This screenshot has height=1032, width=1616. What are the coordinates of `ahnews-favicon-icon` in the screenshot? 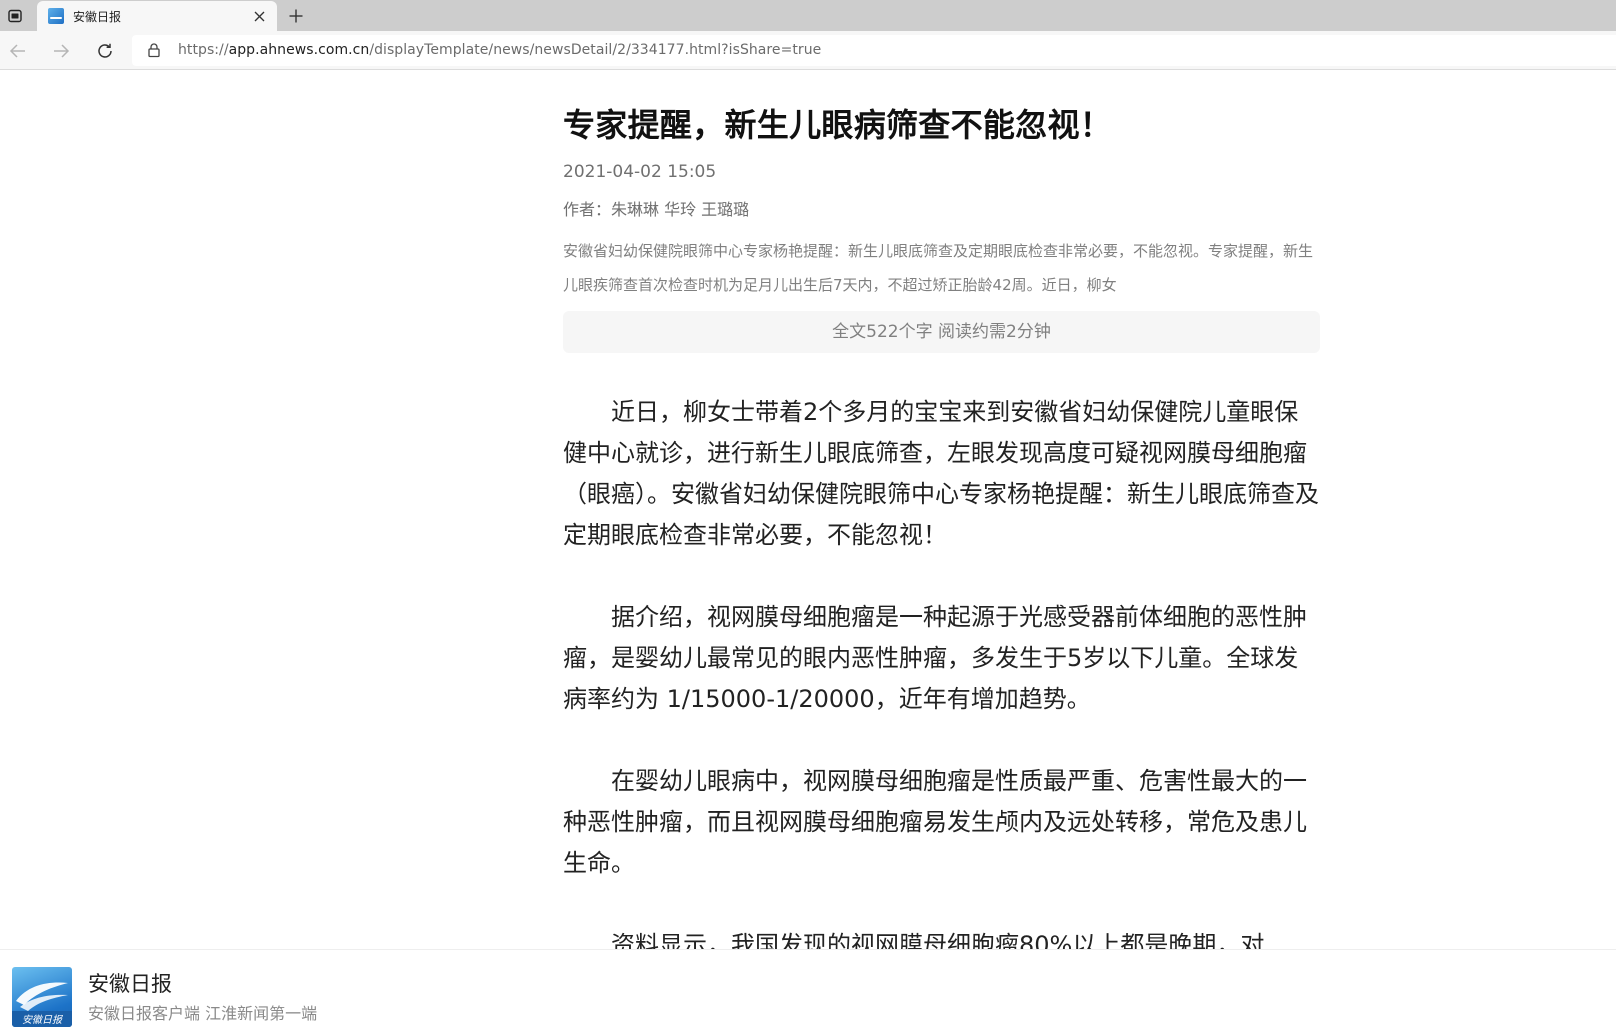 It's located at (56, 16).